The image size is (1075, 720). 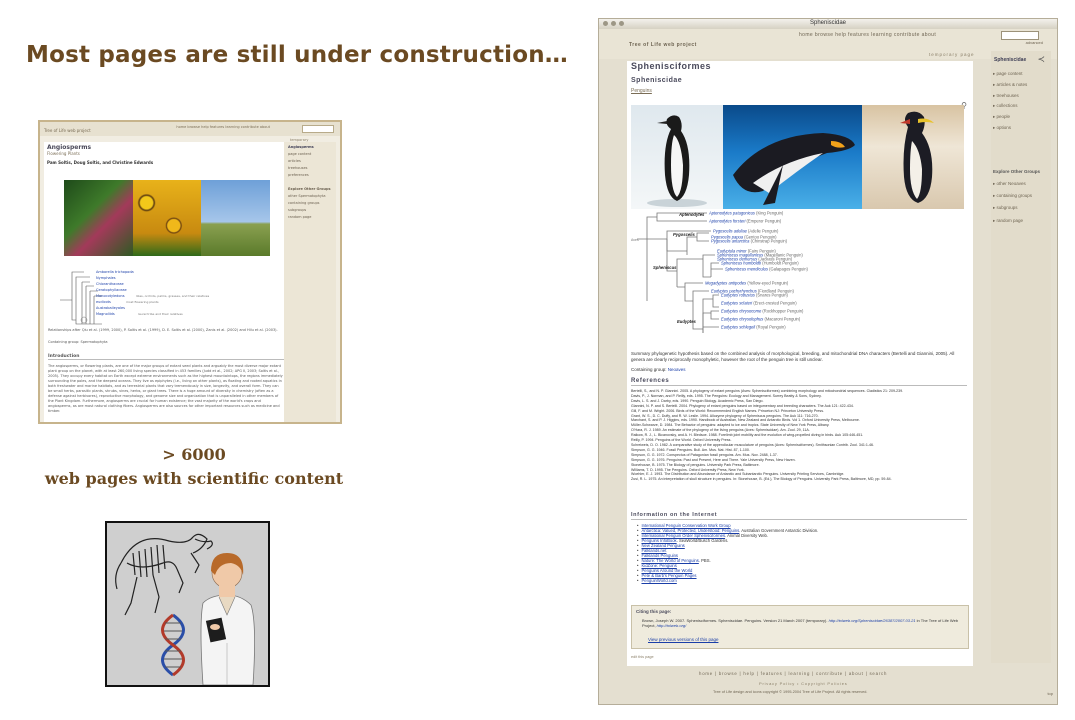 What do you see at coordinates (194, 454) in the screenshot?
I see `pages-count: > 6000` at bounding box center [194, 454].